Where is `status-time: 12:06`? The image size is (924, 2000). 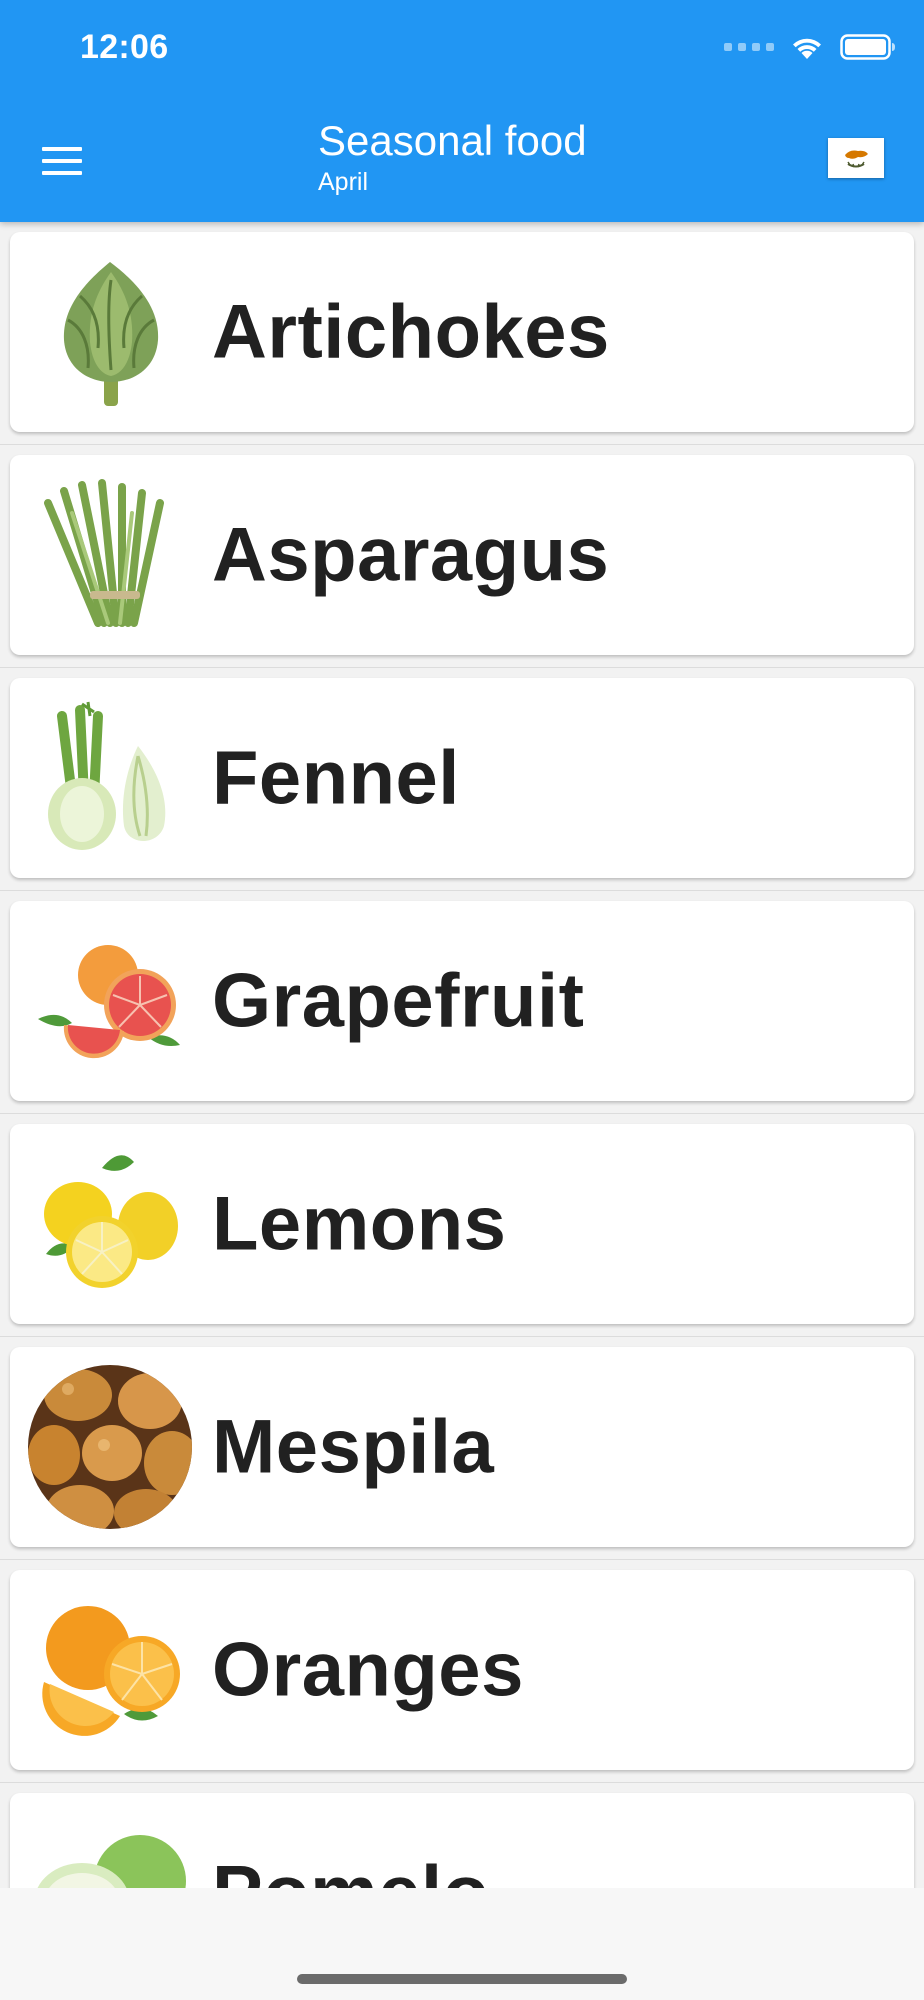
status-time: 12:06 is located at coordinates (124, 47).